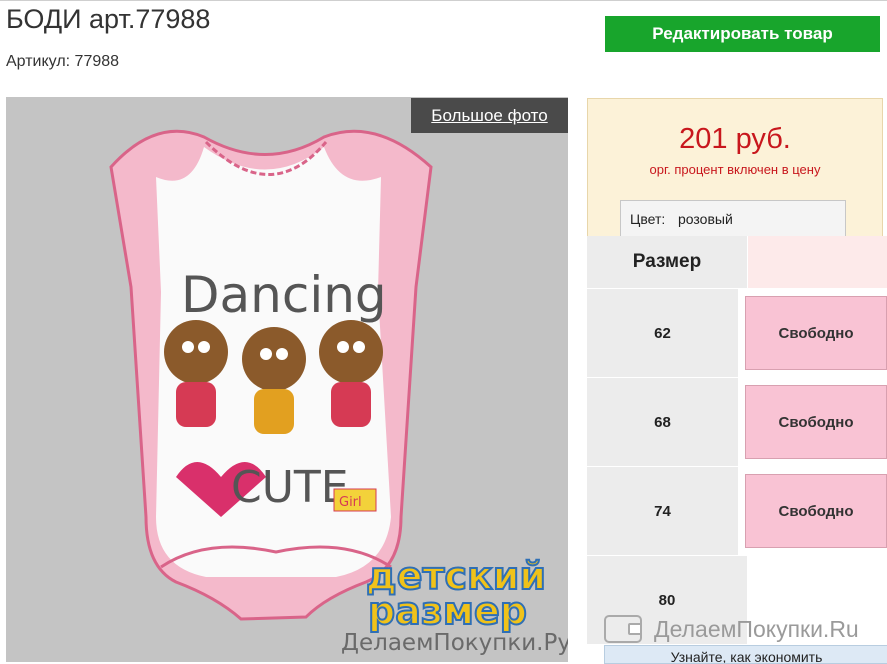 This screenshot has height=664, width=887. I want to click on size-header: Размер, so click(667, 262).